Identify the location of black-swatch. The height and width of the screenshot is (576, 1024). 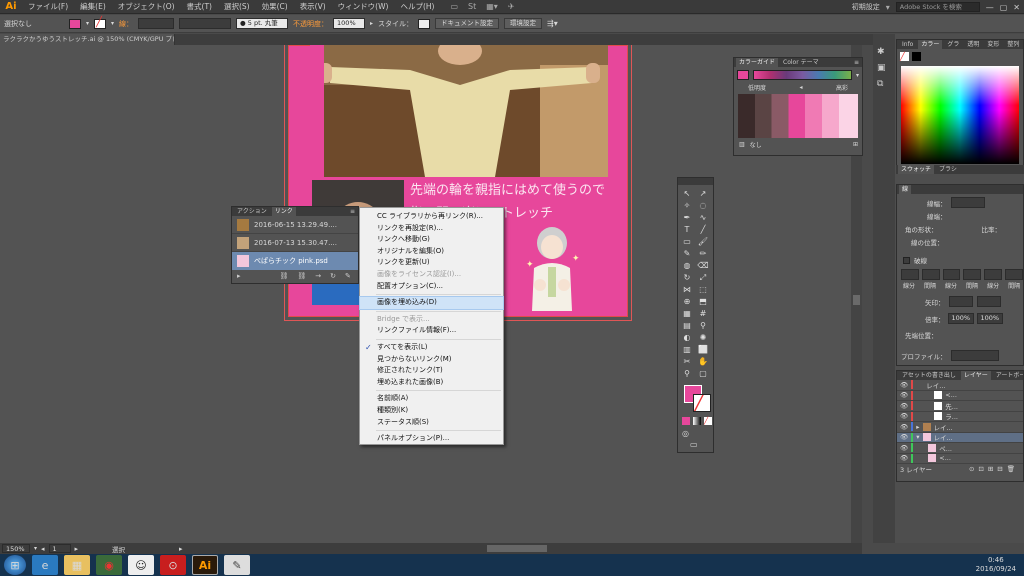
(916, 56).